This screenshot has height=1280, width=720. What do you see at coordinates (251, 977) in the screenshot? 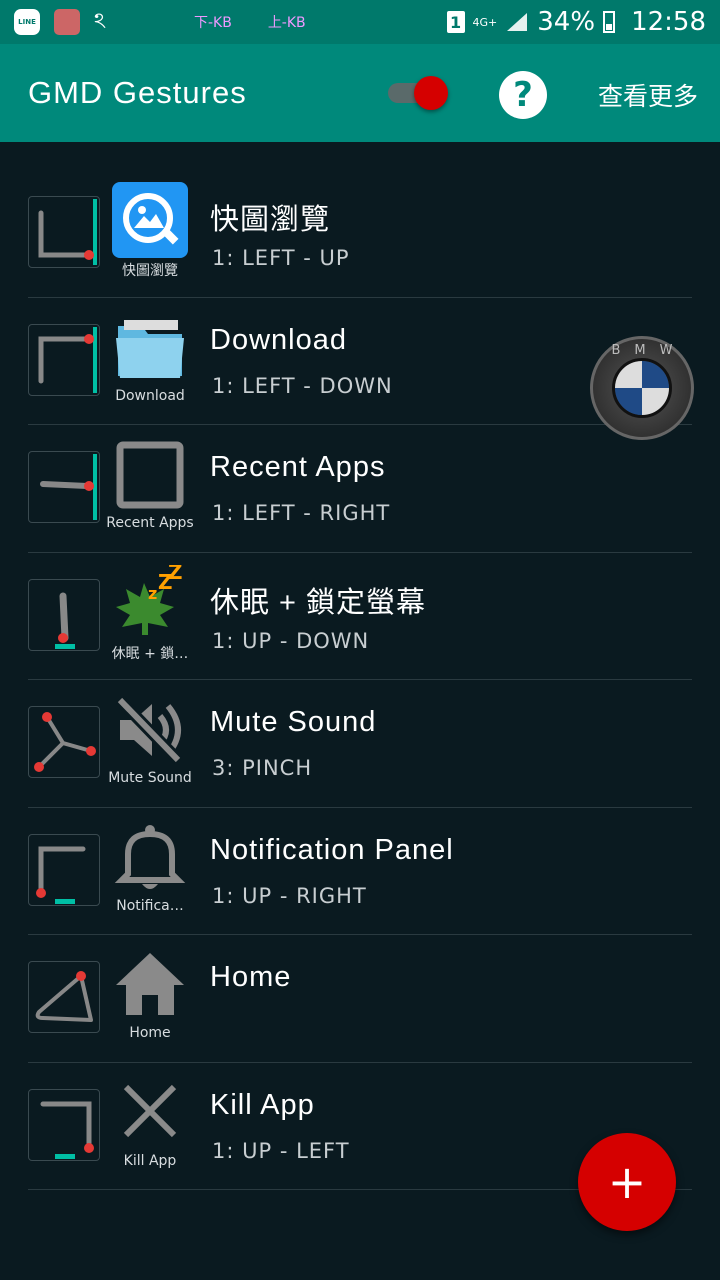
I see `action-name: Home` at bounding box center [251, 977].